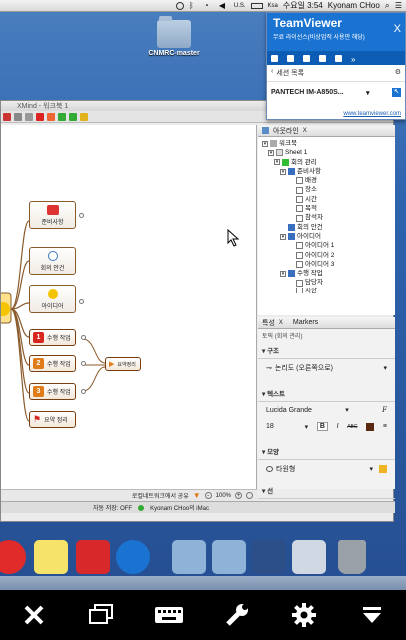 The height and width of the screenshot is (640, 406). Describe the element at coordinates (13, 557) in the screenshot. I see `app-icon` at that location.